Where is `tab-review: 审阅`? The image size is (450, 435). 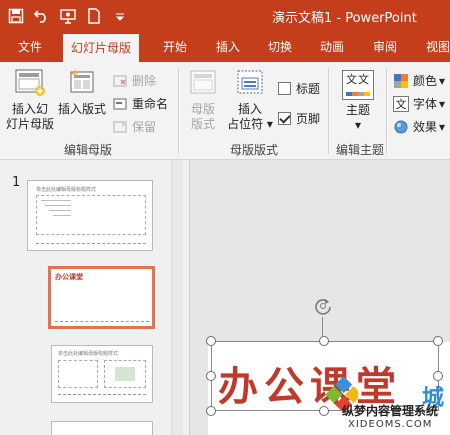 tab-review: 审阅 is located at coordinates (385, 47).